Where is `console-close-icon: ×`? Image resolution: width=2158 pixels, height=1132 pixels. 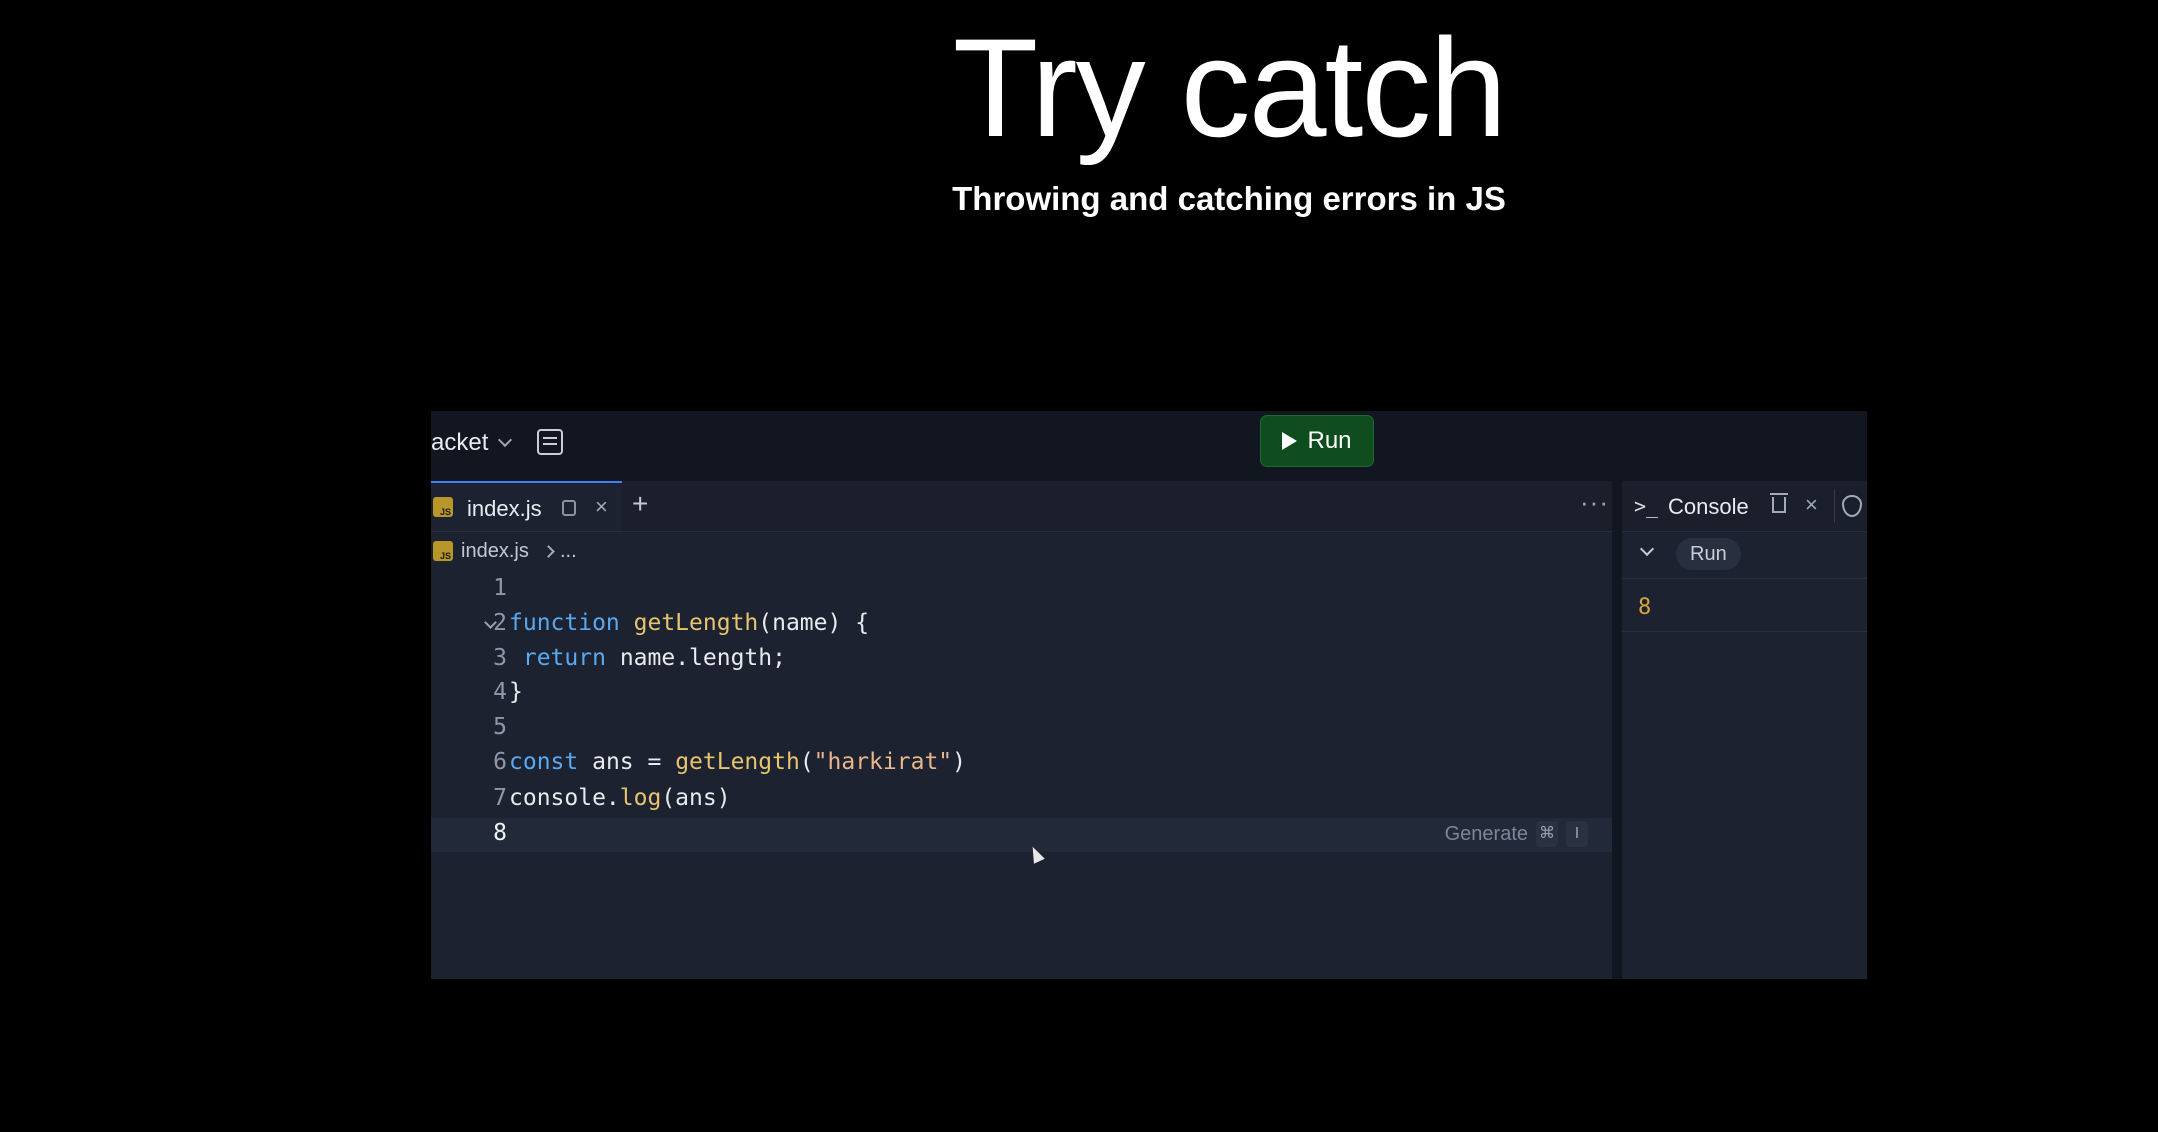
console-close-icon: × is located at coordinates (1811, 505).